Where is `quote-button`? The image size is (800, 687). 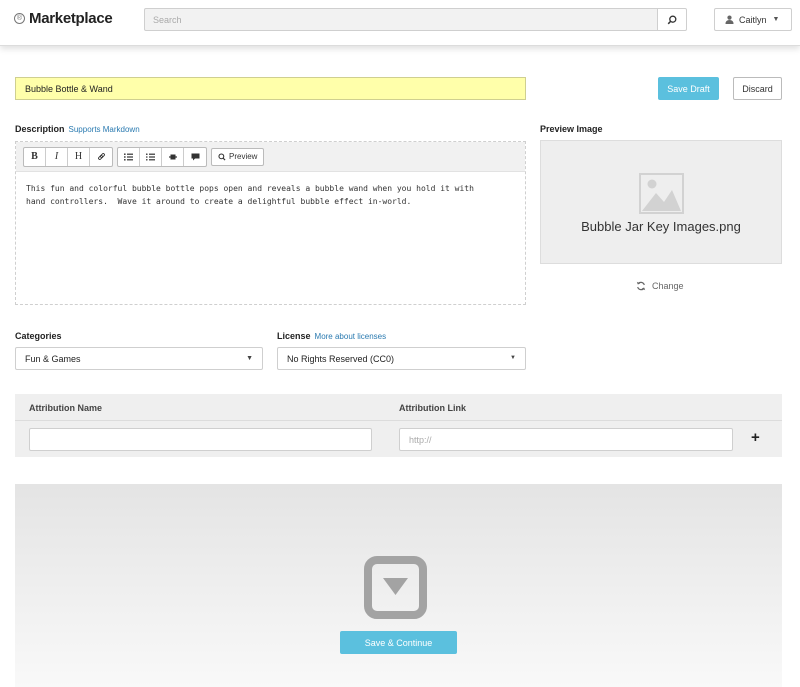 quote-button is located at coordinates (195, 157).